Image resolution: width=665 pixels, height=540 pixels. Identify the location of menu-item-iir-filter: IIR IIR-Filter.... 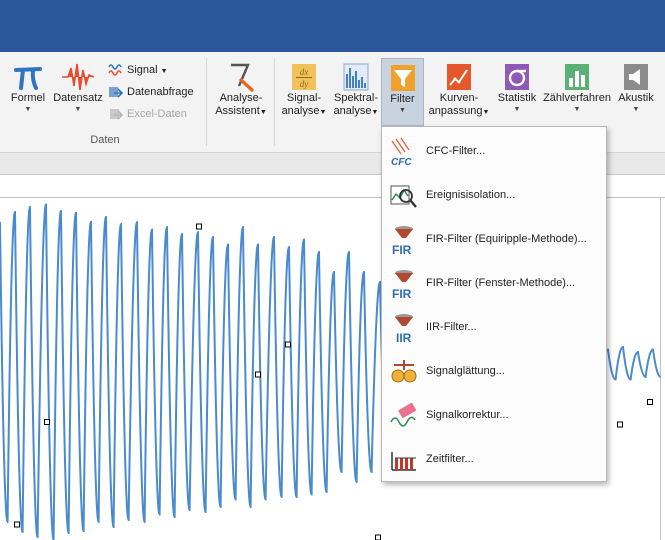
(494, 328).